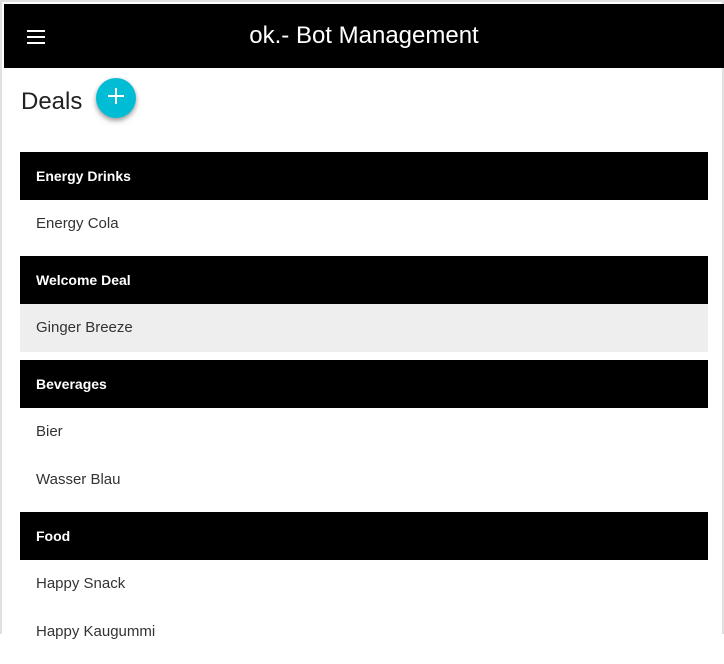  What do you see at coordinates (52, 101) in the screenshot?
I see `page-title: Deals` at bounding box center [52, 101].